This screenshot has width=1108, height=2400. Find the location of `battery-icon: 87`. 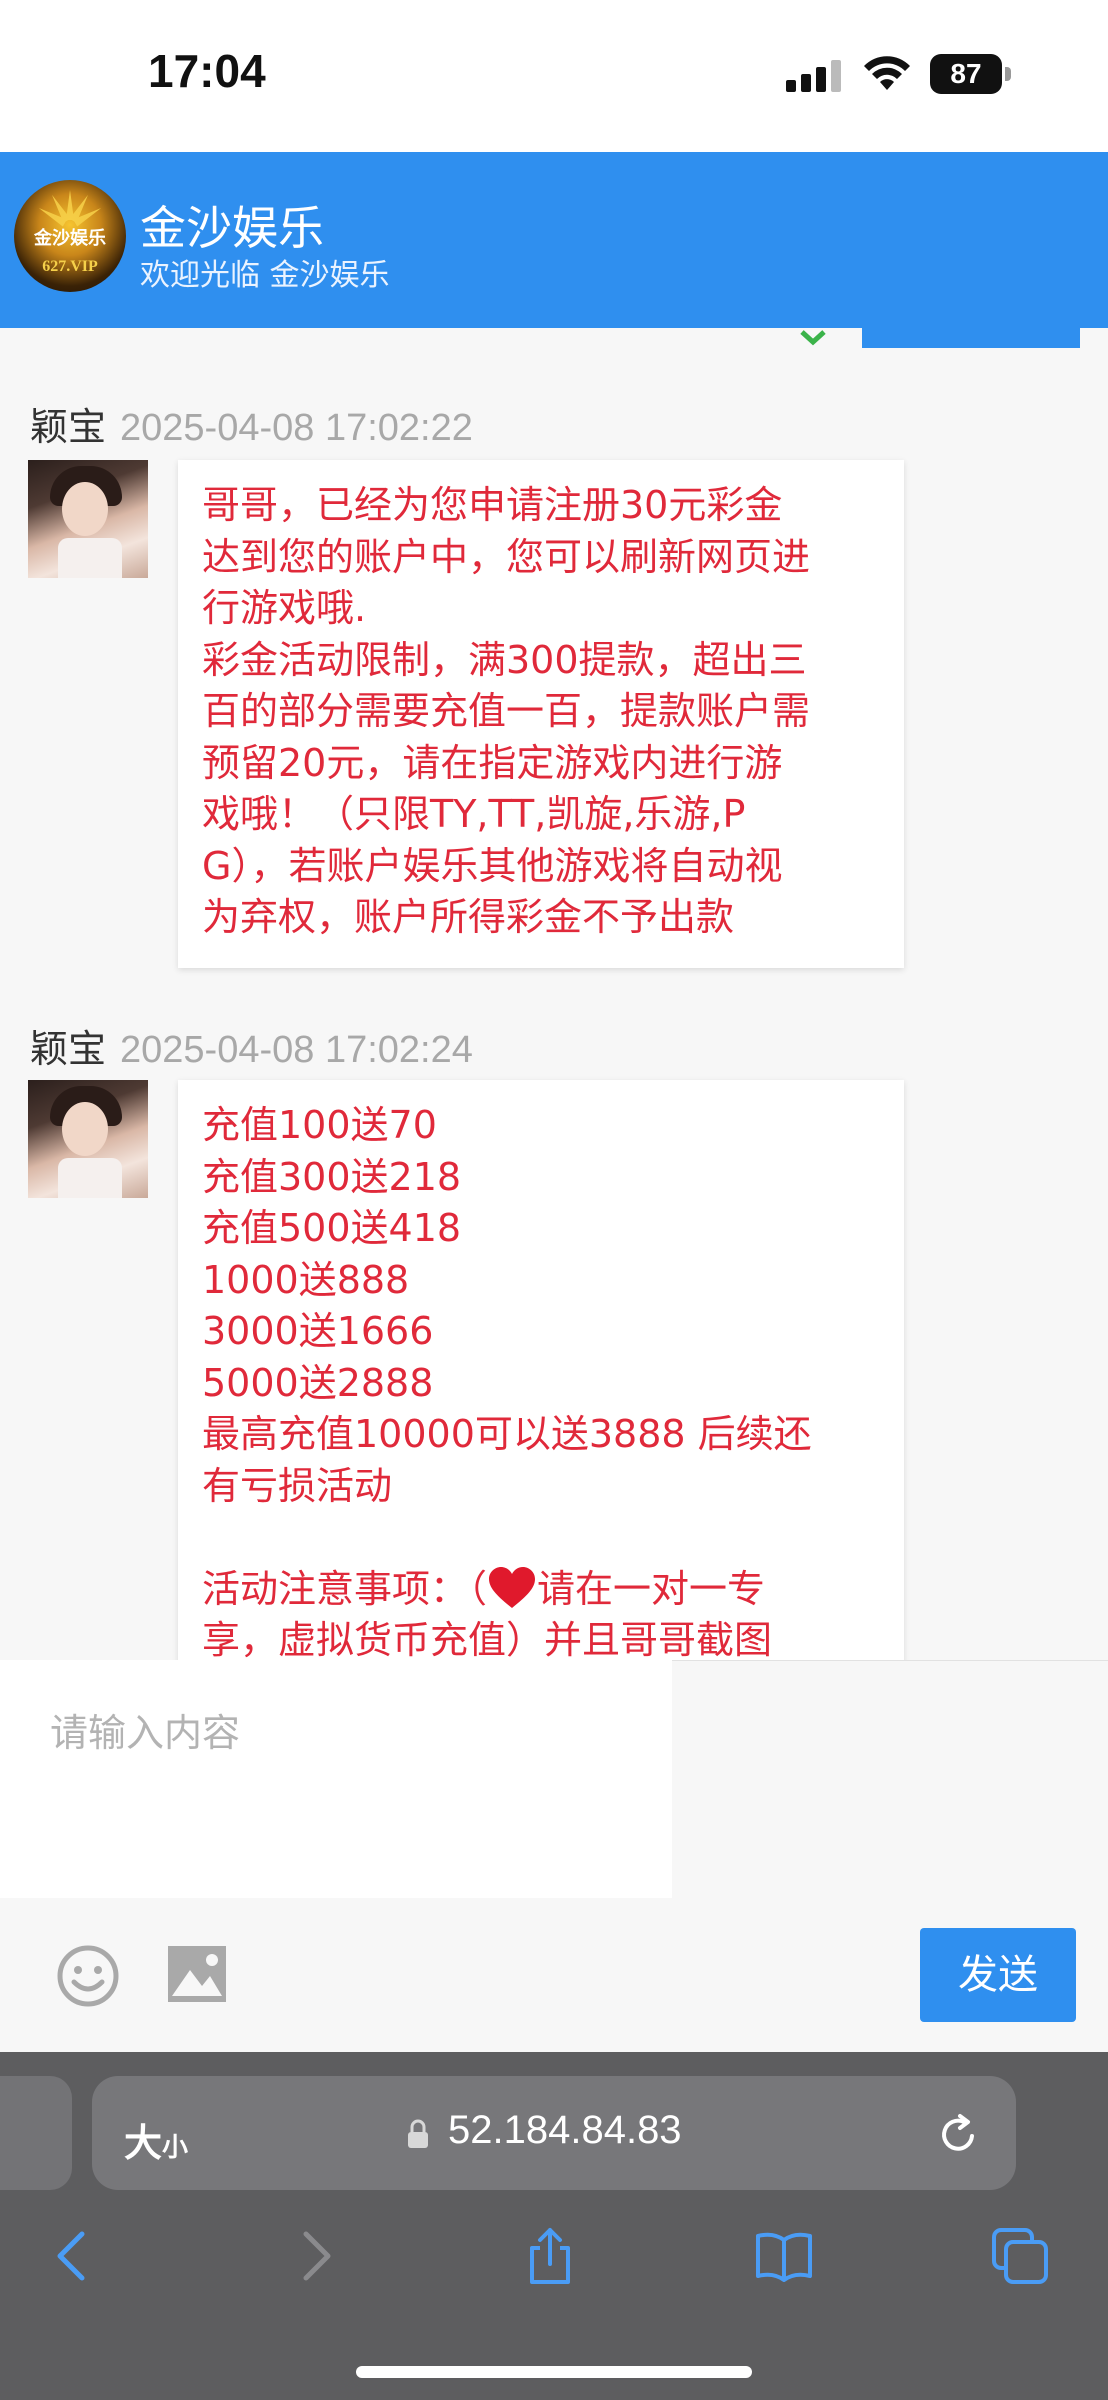

battery-icon: 87 is located at coordinates (971, 74).